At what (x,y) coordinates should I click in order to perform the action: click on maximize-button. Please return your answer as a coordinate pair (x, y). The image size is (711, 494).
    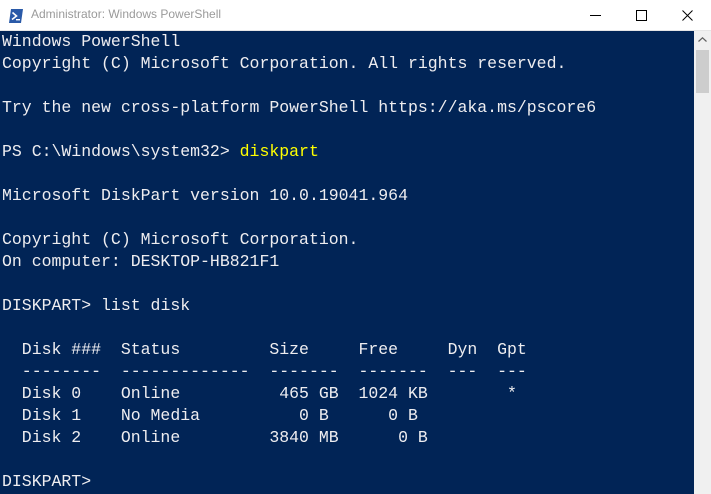
    Looking at the image, I should click on (642, 15).